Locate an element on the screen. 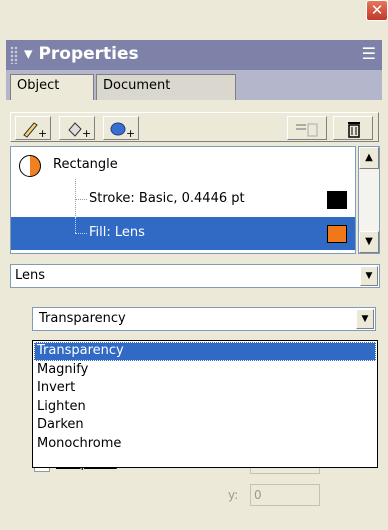 The height and width of the screenshot is (530, 388). dropdown-option-magnify: Magnify is located at coordinates (205, 370).